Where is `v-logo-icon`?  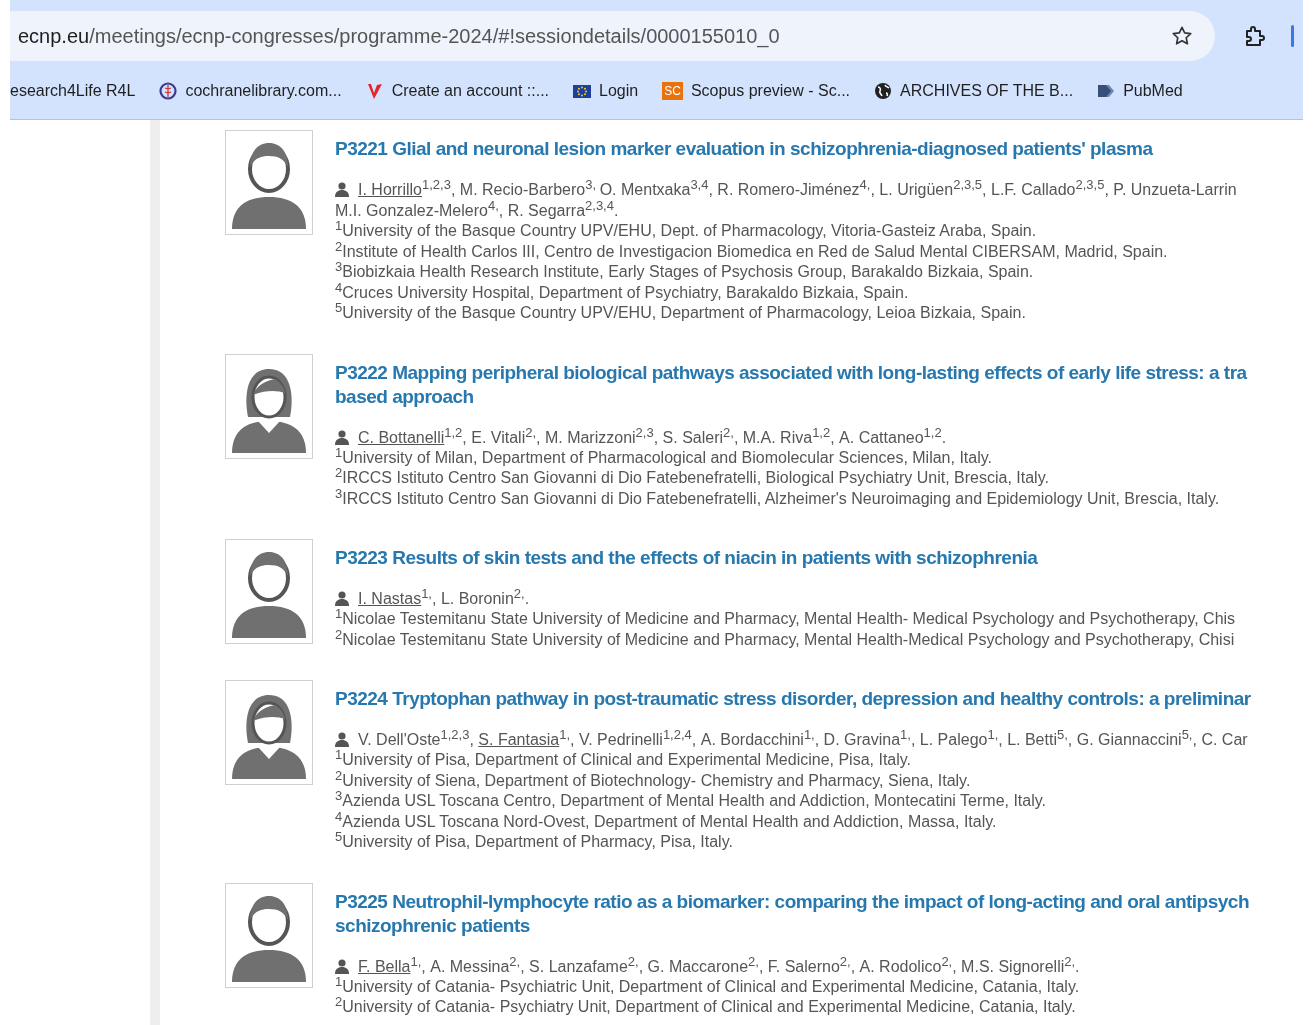 v-logo-icon is located at coordinates (374, 90).